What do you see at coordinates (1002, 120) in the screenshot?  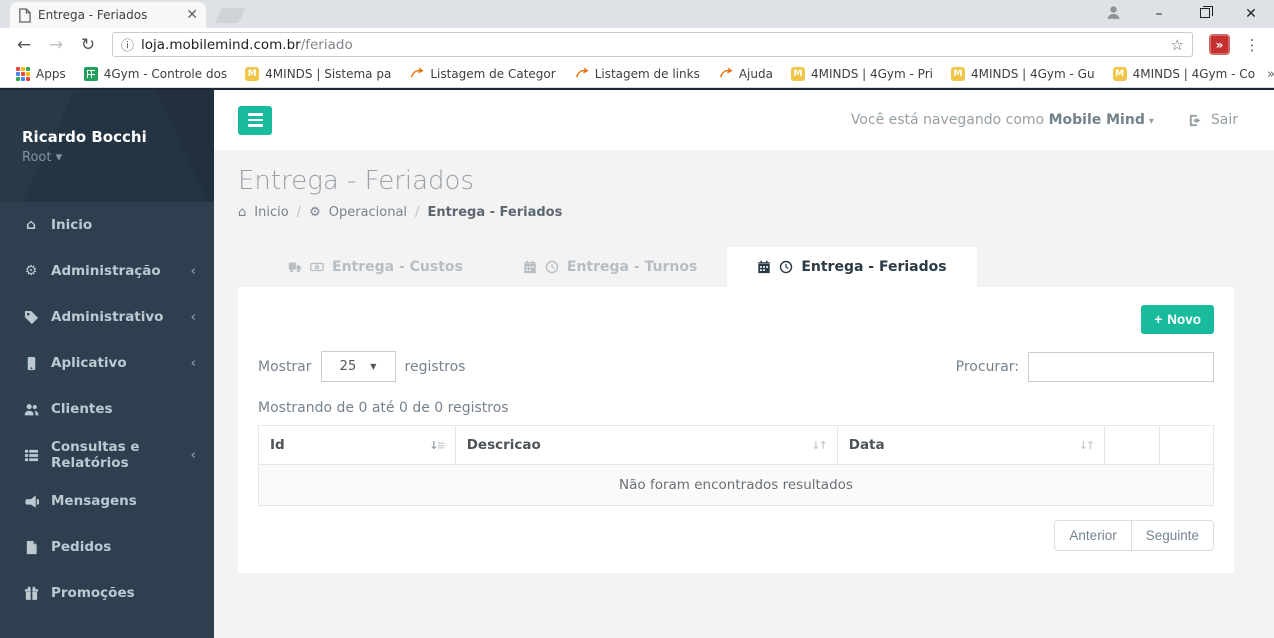 I see `impersonation-dropdown: Você está navegando como Mobile Mind ▾` at bounding box center [1002, 120].